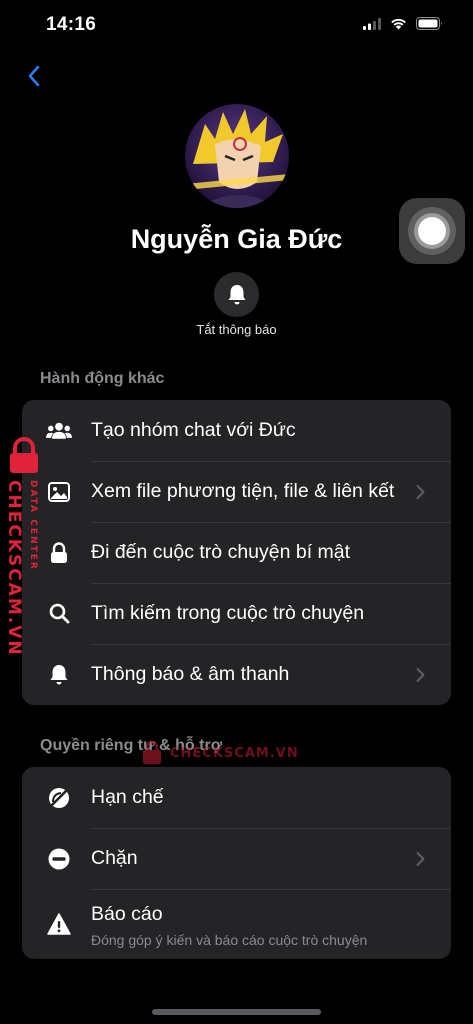 The height and width of the screenshot is (1024, 473). Describe the element at coordinates (234, 753) in the screenshot. I see `watermark-center-text: CHECKSCAM.VN` at that location.